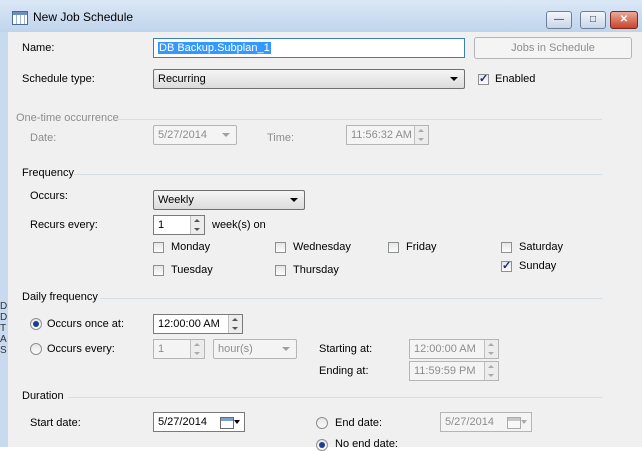 This screenshot has height=451, width=642. Describe the element at coordinates (3, 350) in the screenshot. I see `background-clipped-text: S` at that location.